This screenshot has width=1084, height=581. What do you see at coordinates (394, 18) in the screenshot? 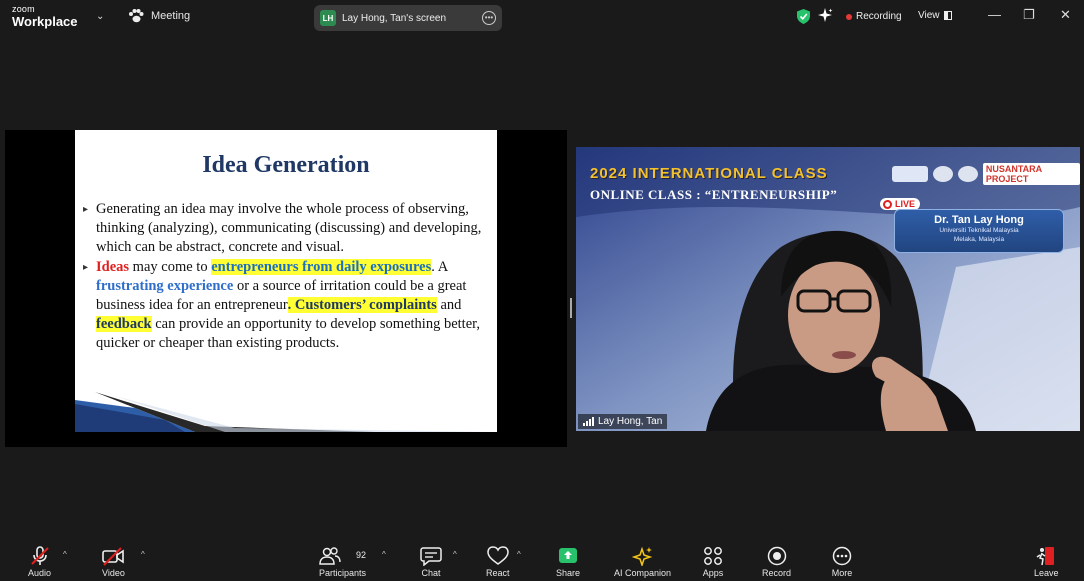
I see `screen-share-label: Lay Hong, Tan's screen` at bounding box center [394, 18].